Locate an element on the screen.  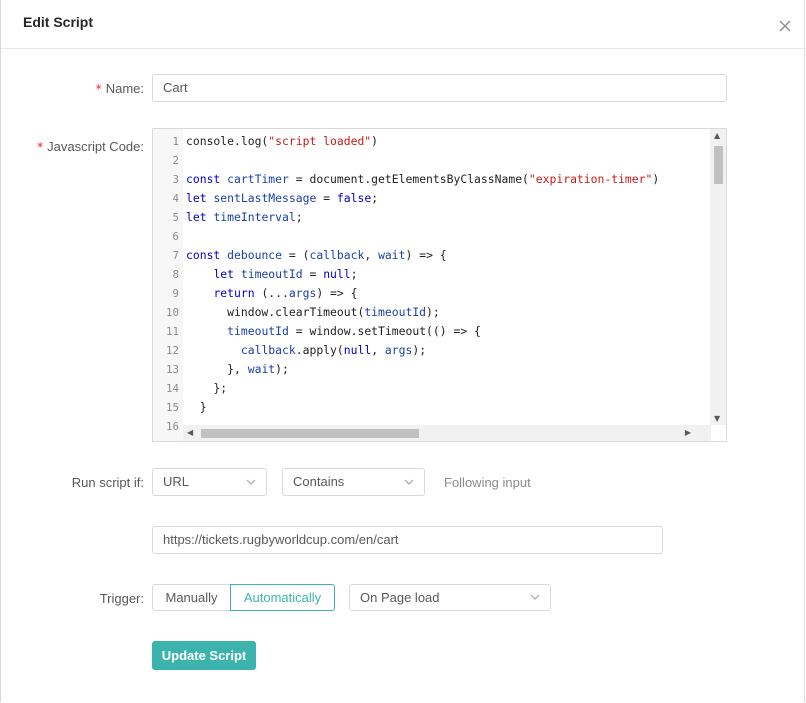
trigger-event-select: On Page load is located at coordinates (450, 597).